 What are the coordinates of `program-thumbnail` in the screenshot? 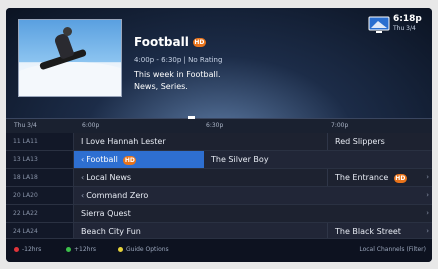 It's located at (70, 58).